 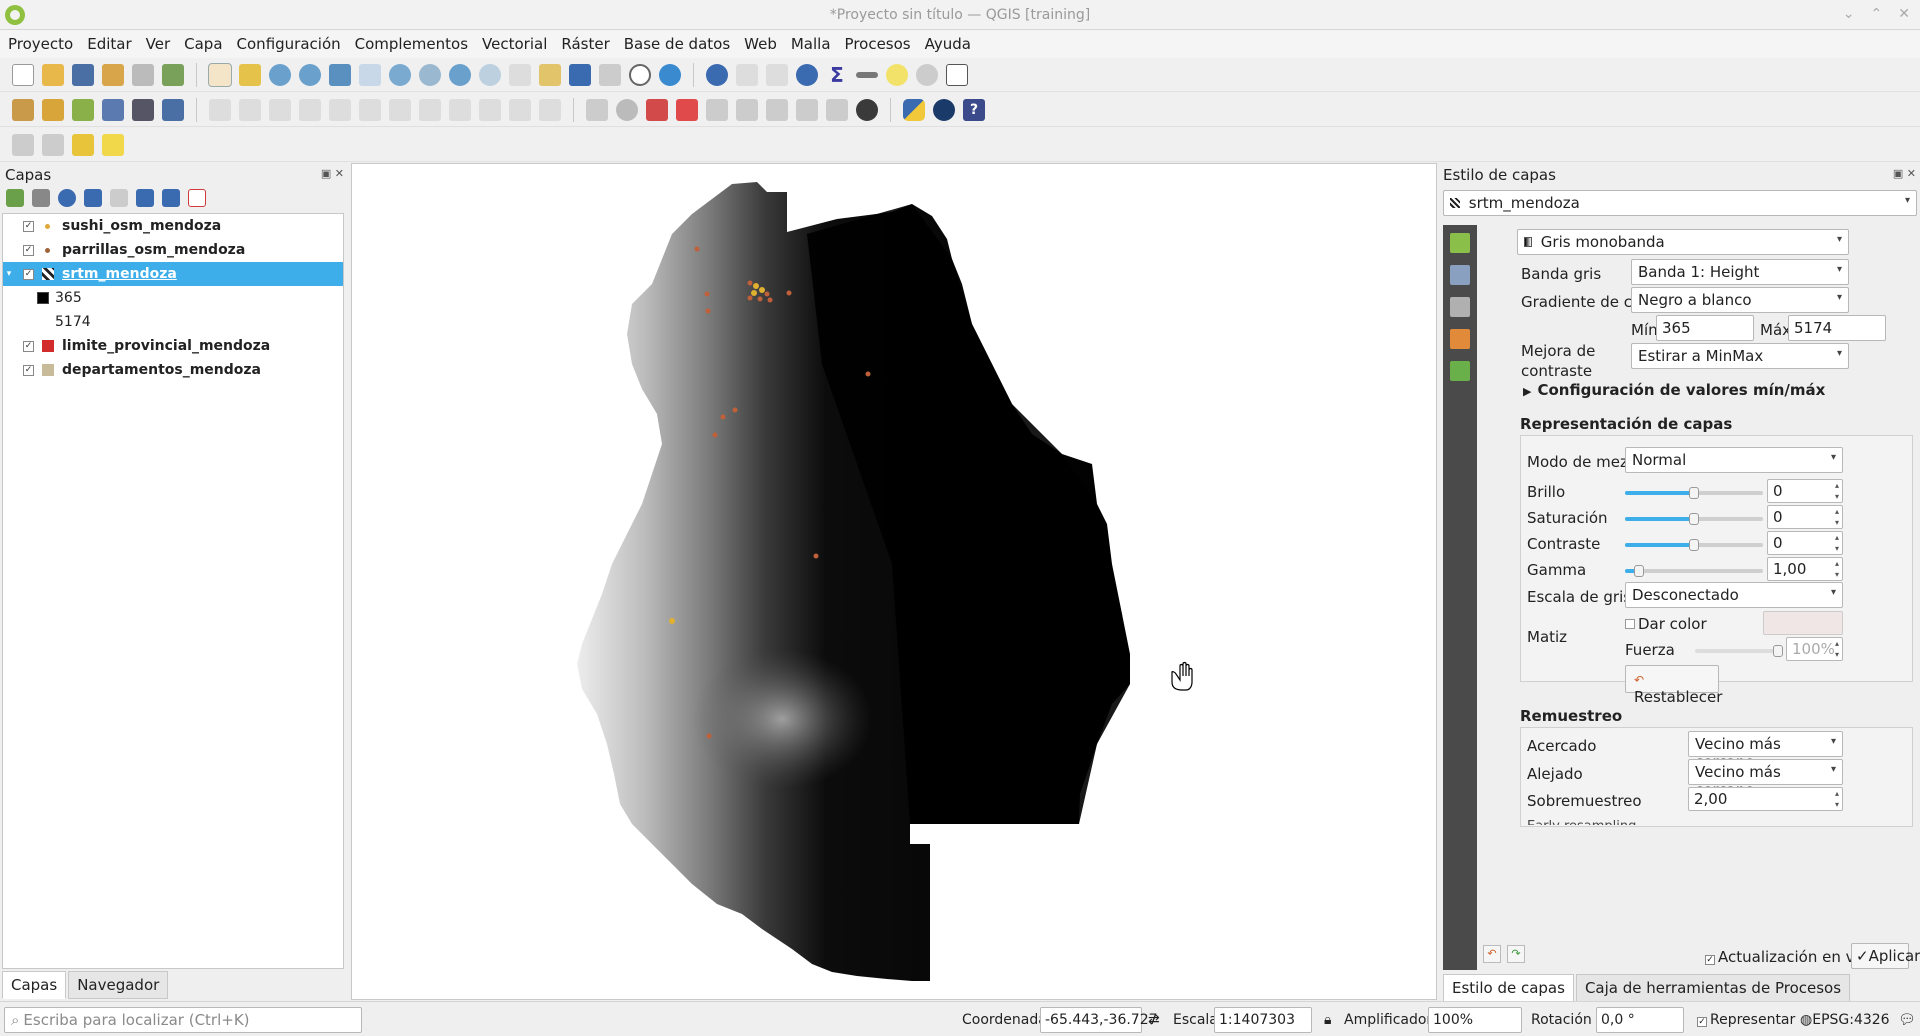 What do you see at coordinates (807, 109) in the screenshot?
I see `label-change-icon` at bounding box center [807, 109].